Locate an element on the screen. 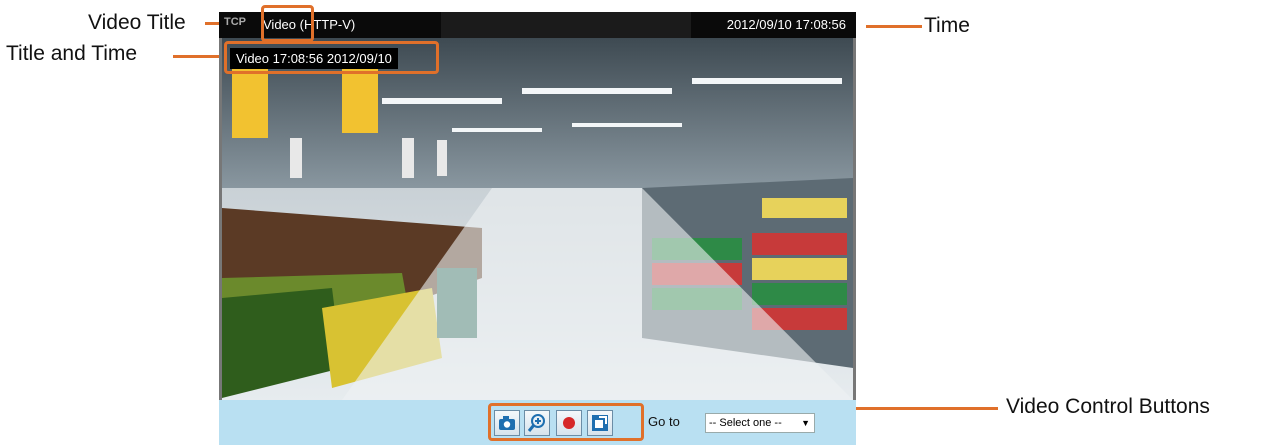 Image resolution: width=1261 pixels, height=445 pixels. goto-select-value: -- Select one -- is located at coordinates (745, 423).